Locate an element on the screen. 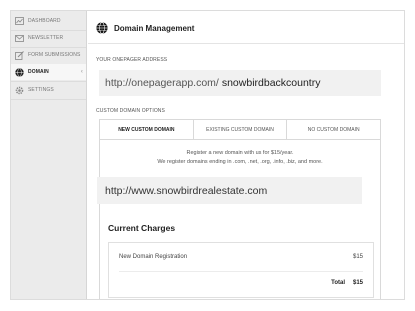 The height and width of the screenshot is (311, 415). sidebar-item-form-submissions: FORM SUBMISSIONS is located at coordinates (48, 55).